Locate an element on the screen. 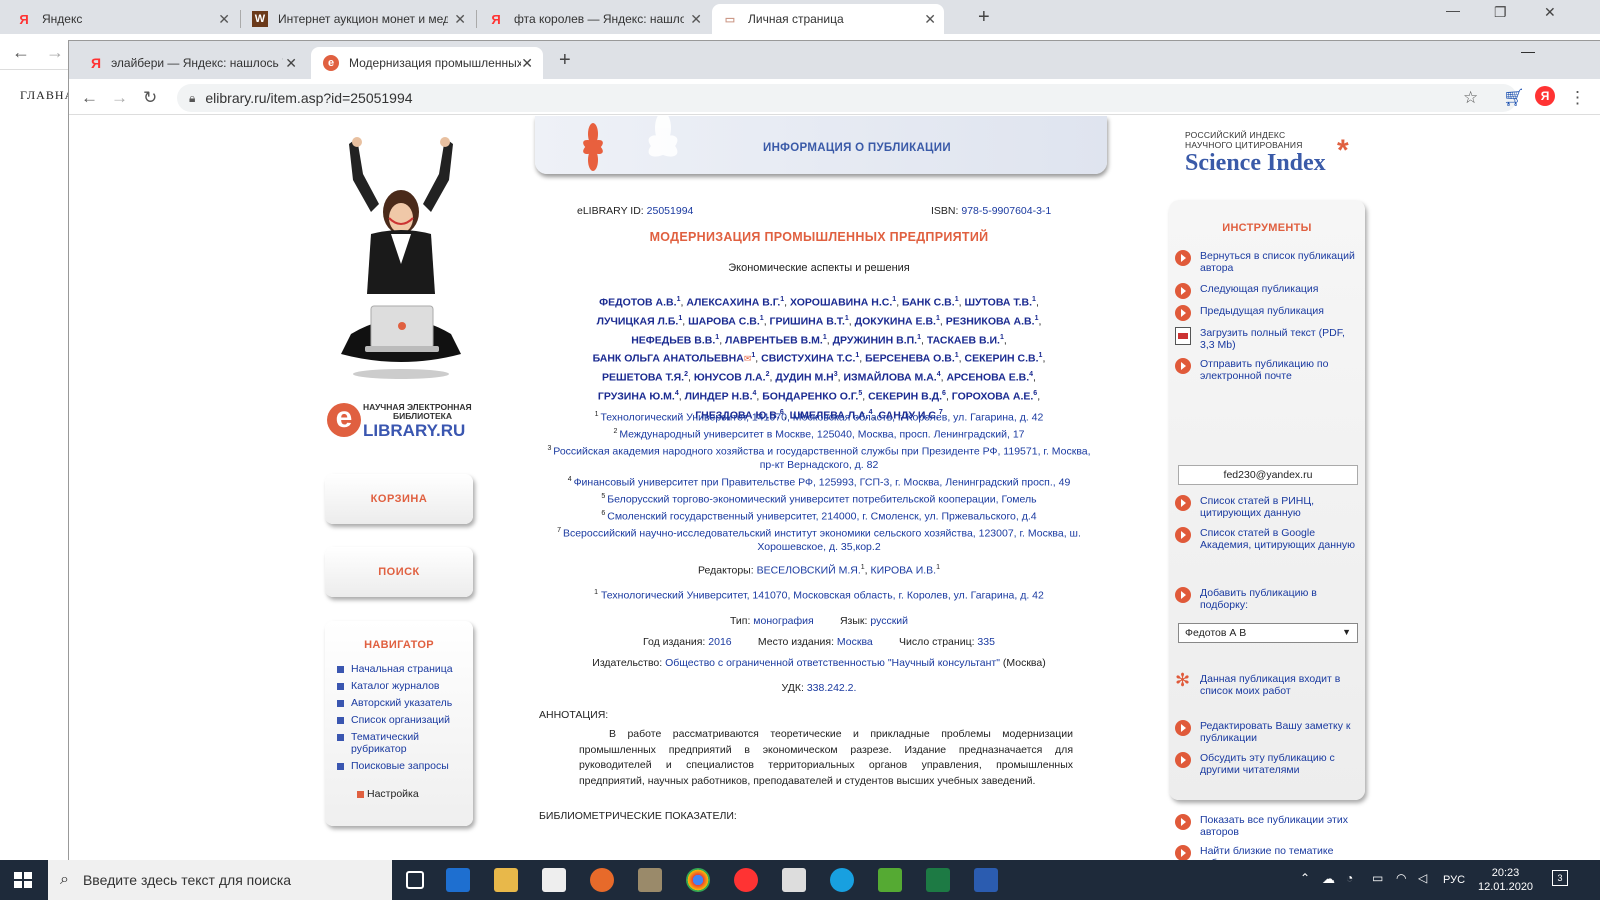  author-link: РЕЗНИКОВА А.В. is located at coordinates (990, 321).